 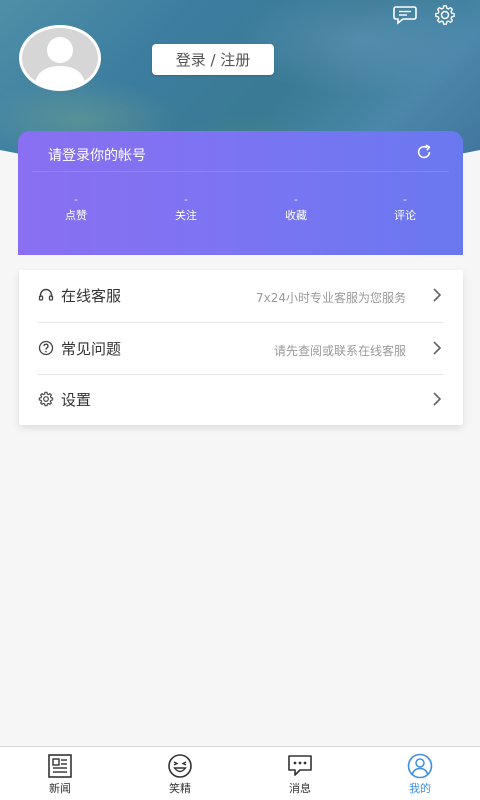 I want to click on chat-bubble-icon, so click(x=300, y=765).